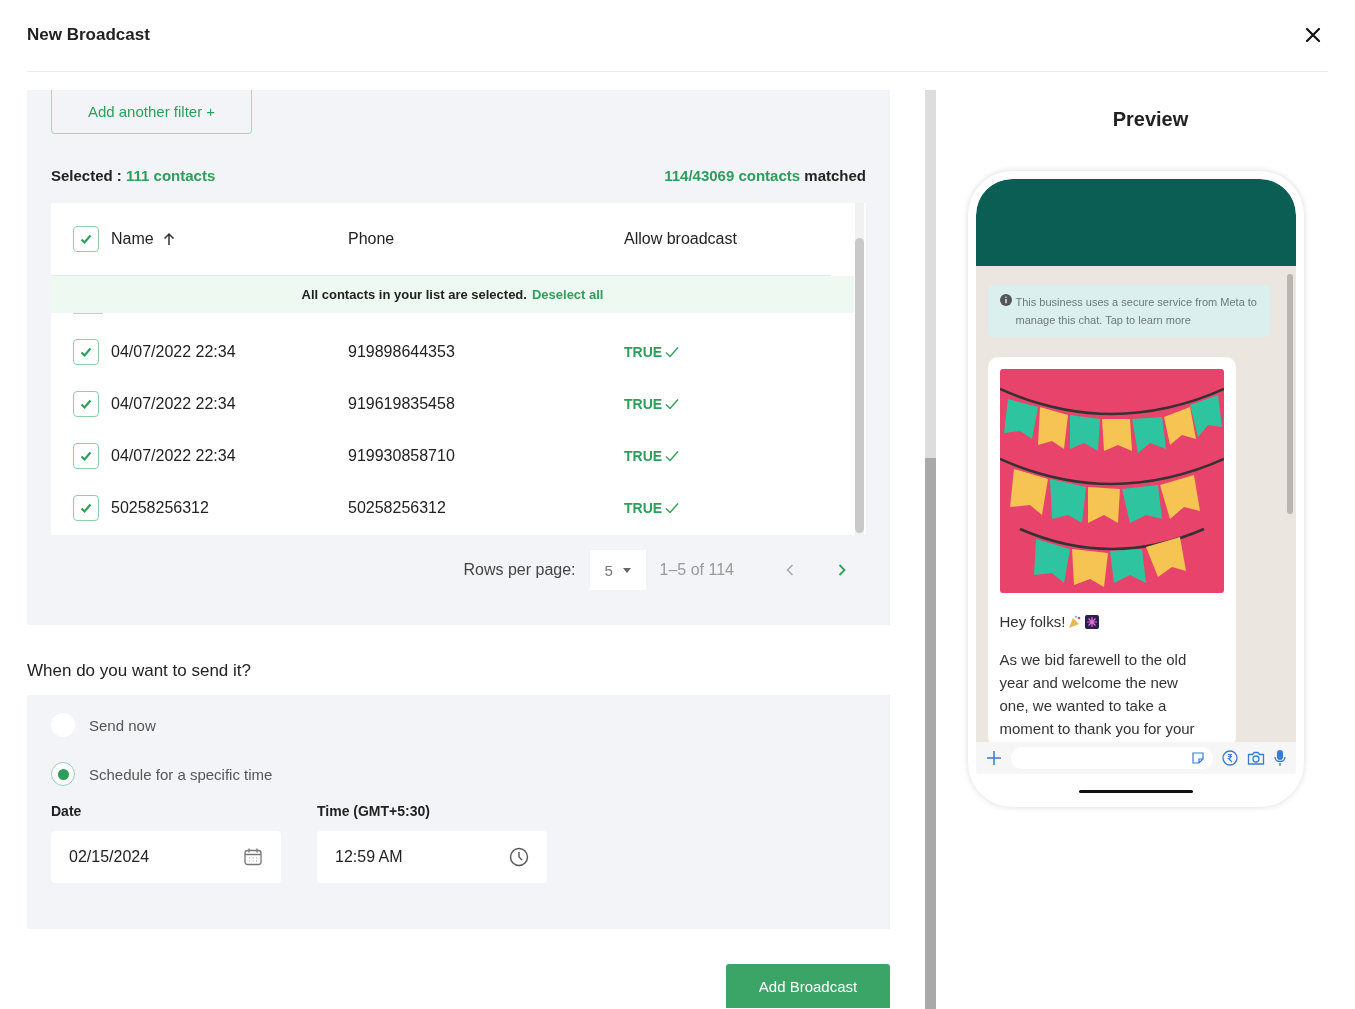 The width and height of the screenshot is (1355, 1009). I want to click on column-header: Name, so click(132, 239).